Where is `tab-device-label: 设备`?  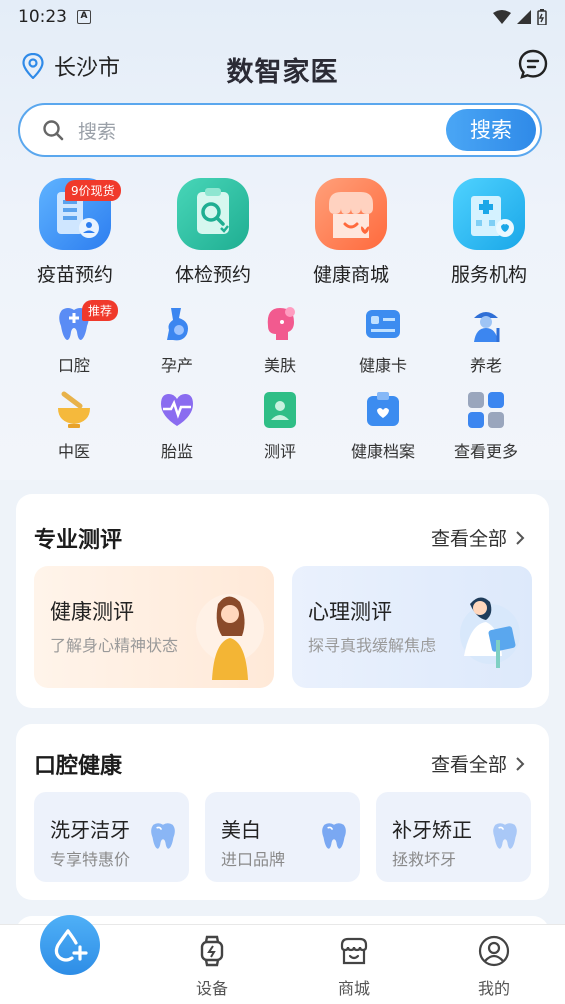 tab-device-label: 设备 is located at coordinates (211, 988).